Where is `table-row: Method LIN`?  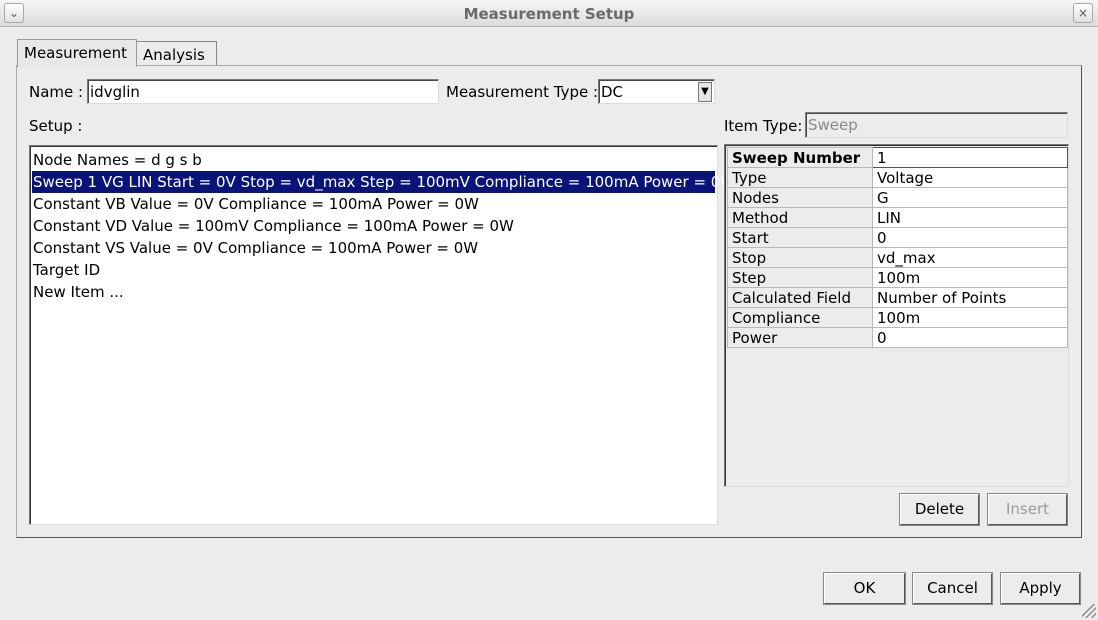 table-row: Method LIN is located at coordinates (897, 217).